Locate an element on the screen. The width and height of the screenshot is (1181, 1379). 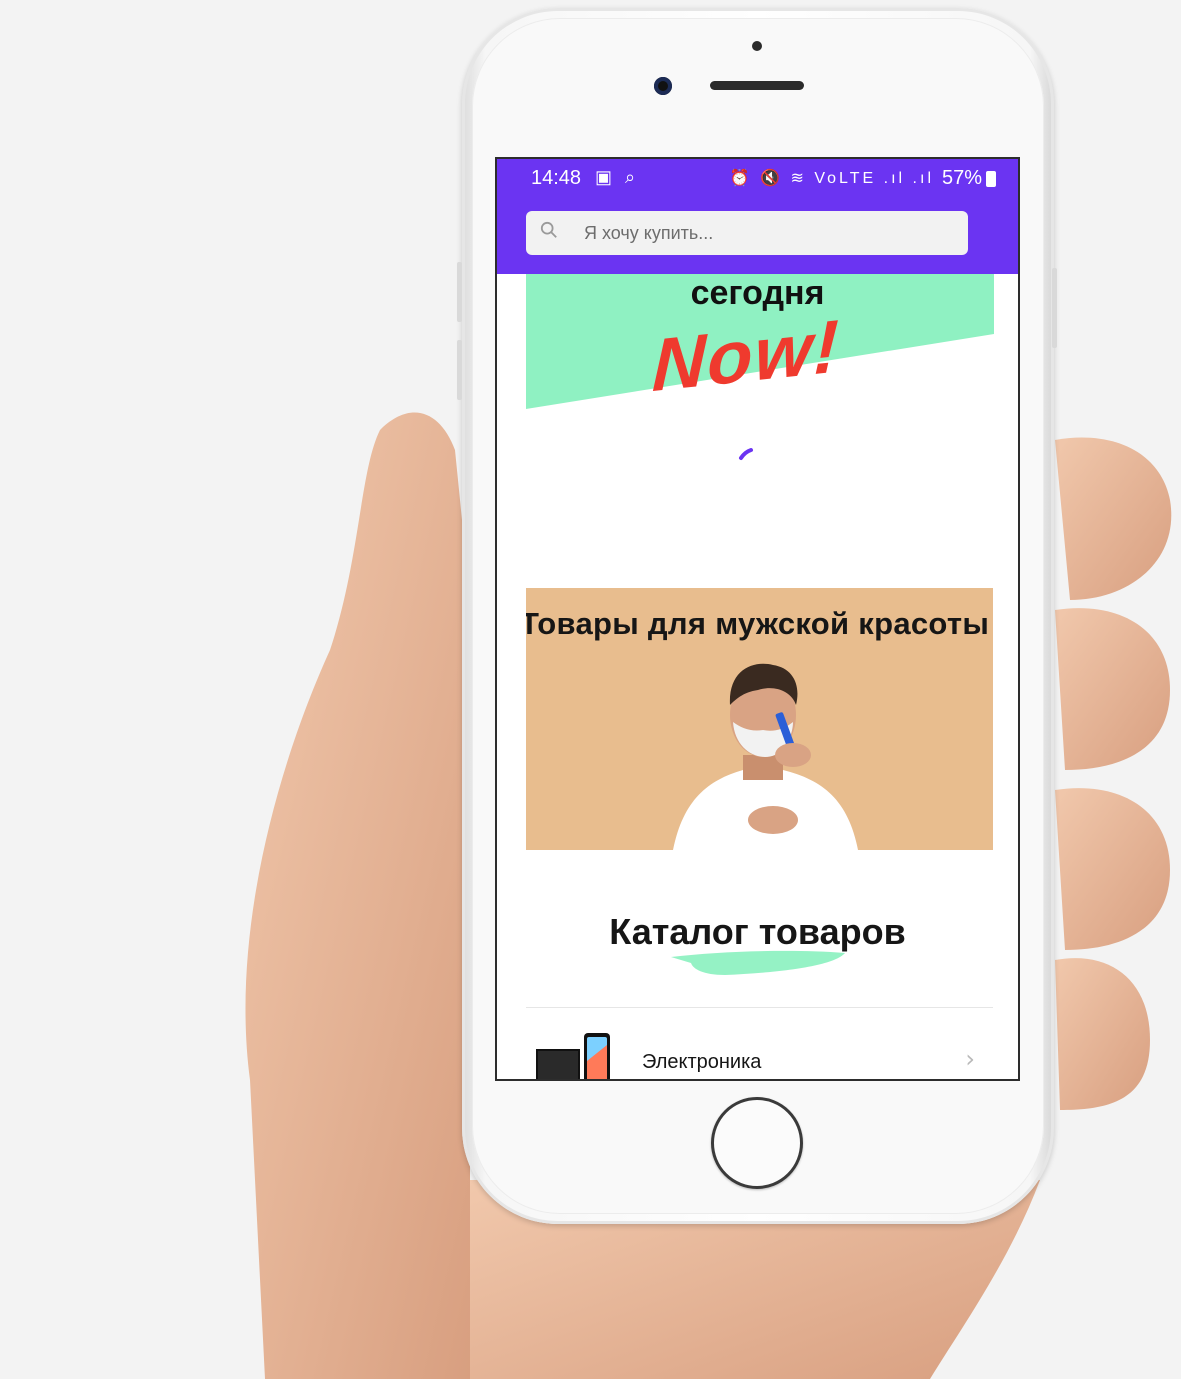
system-status-icons: ⏰ 🔇 ≋ VoLTE .ıl .ıl is located at coordinates (831, 178).